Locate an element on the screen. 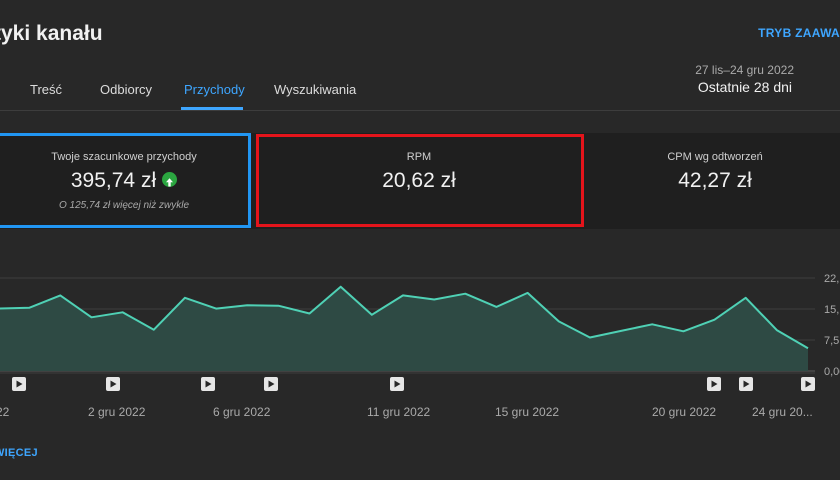 This screenshot has height=480, width=840. cpm-value: 42,27 zł is located at coordinates (715, 180).